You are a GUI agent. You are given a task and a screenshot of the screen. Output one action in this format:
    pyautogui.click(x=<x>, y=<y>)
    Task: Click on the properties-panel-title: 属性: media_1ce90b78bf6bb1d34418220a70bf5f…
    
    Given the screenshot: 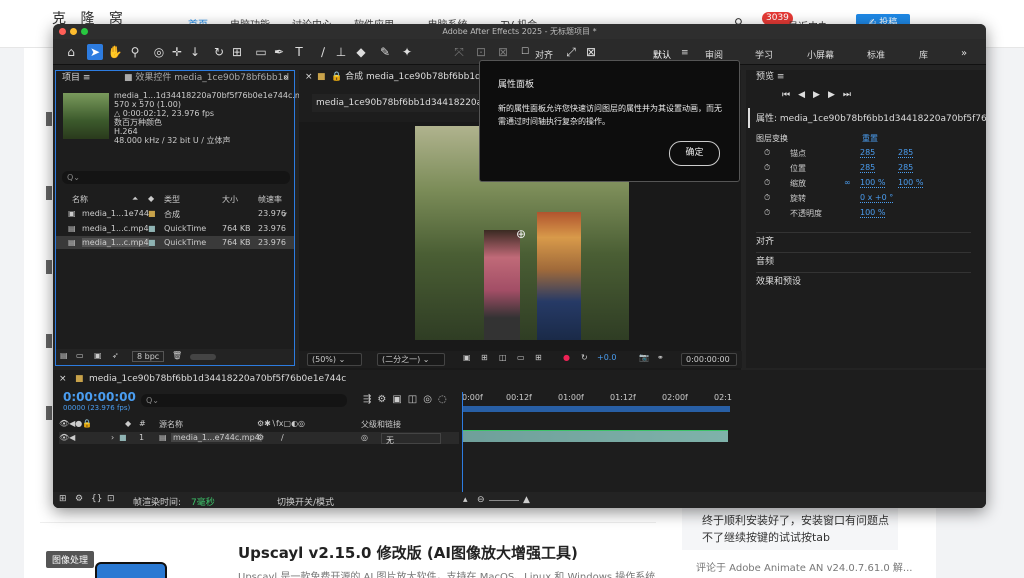 What is the action you would take?
    pyautogui.click(x=871, y=119)
    